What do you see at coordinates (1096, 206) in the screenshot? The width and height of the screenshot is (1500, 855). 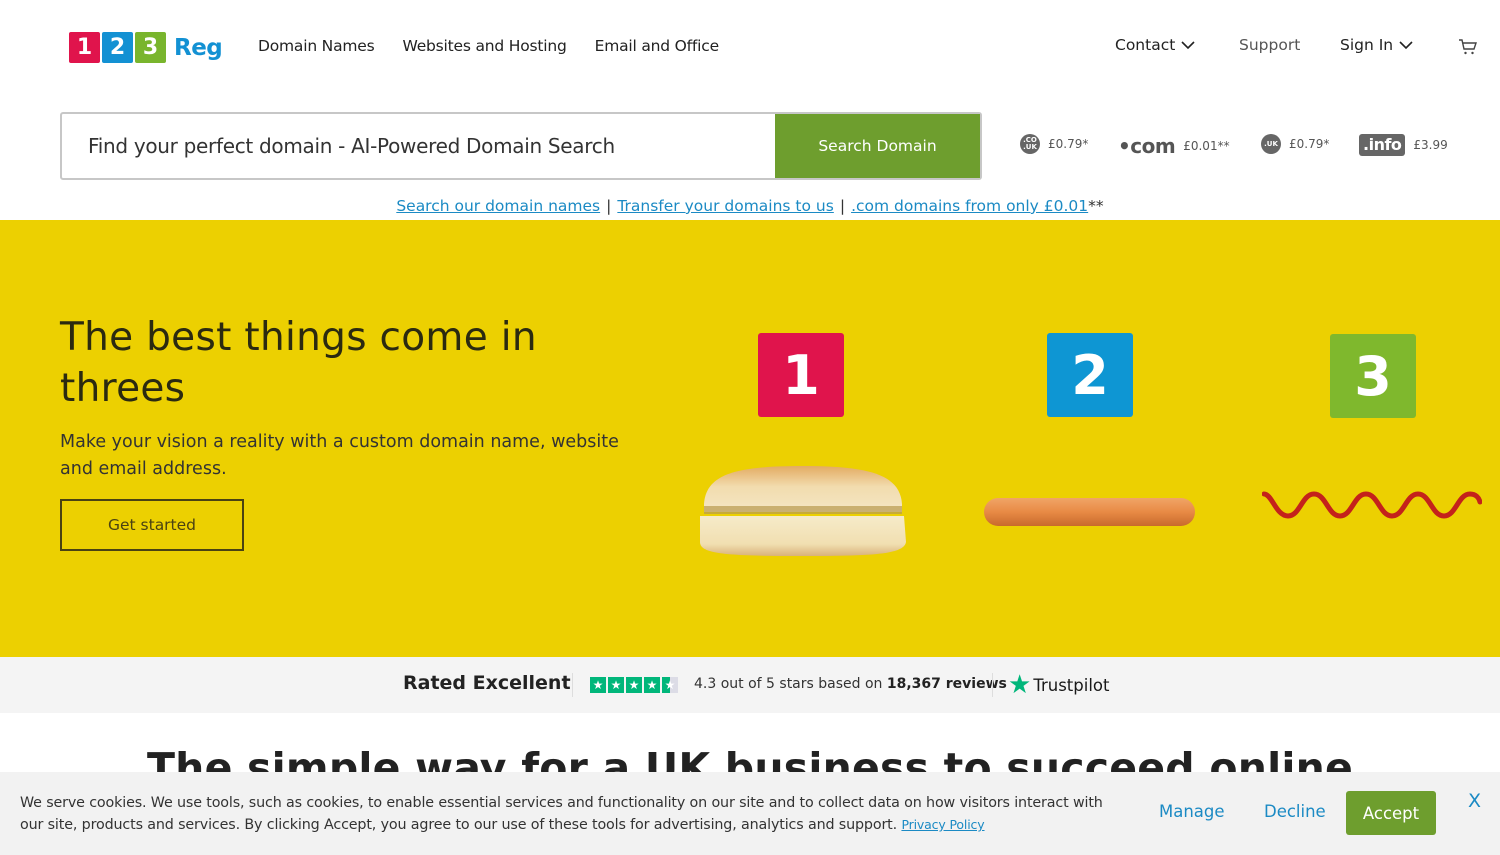 I see `footnote-marker: **` at bounding box center [1096, 206].